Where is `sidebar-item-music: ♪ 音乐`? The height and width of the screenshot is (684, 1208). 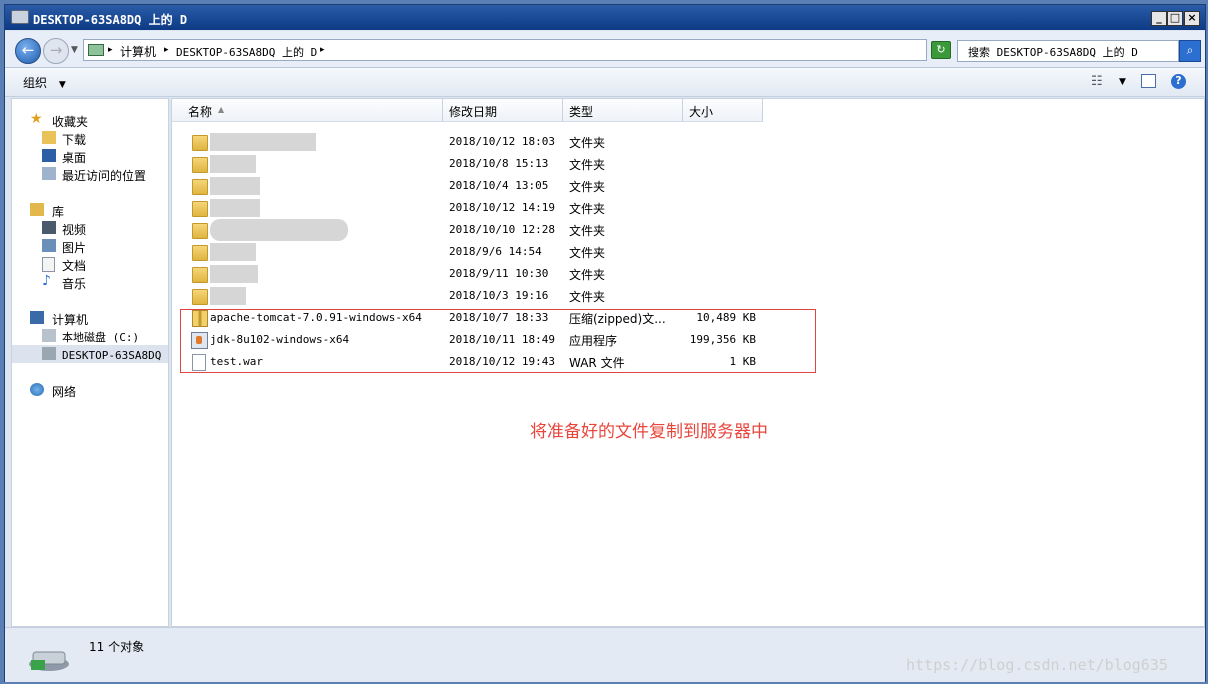 sidebar-item-music: ♪ 音乐 is located at coordinates (90, 282).